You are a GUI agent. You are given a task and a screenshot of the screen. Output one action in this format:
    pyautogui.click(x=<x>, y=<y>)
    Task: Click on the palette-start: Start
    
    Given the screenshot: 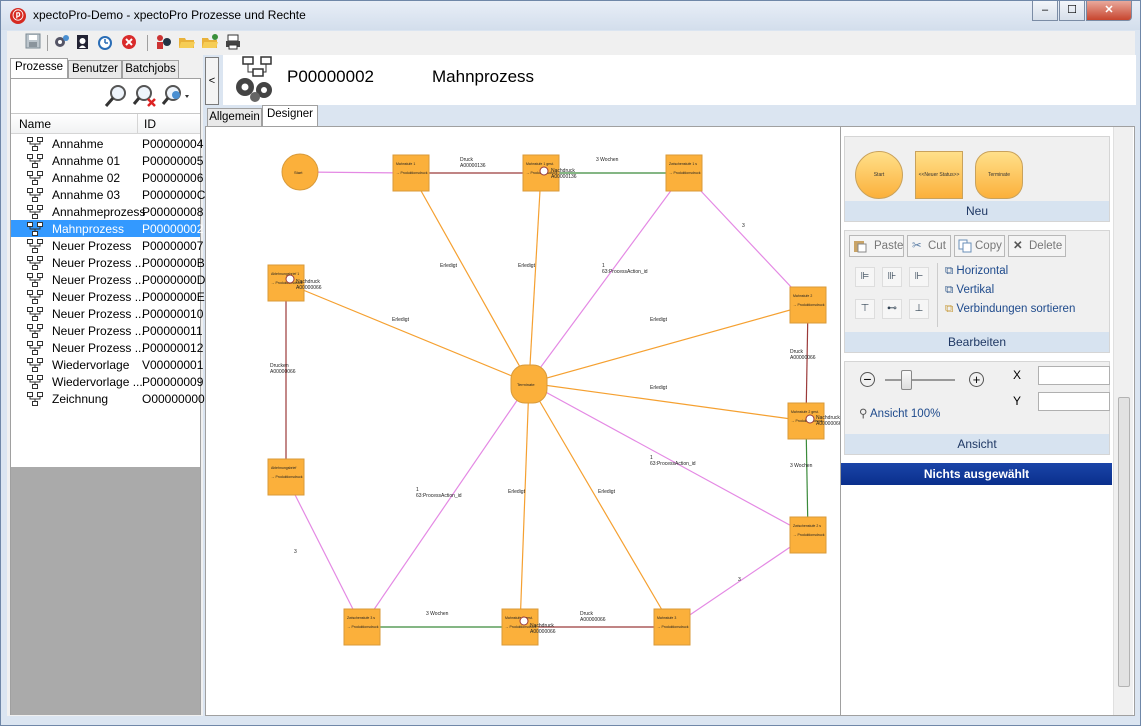 What is the action you would take?
    pyautogui.click(x=879, y=175)
    